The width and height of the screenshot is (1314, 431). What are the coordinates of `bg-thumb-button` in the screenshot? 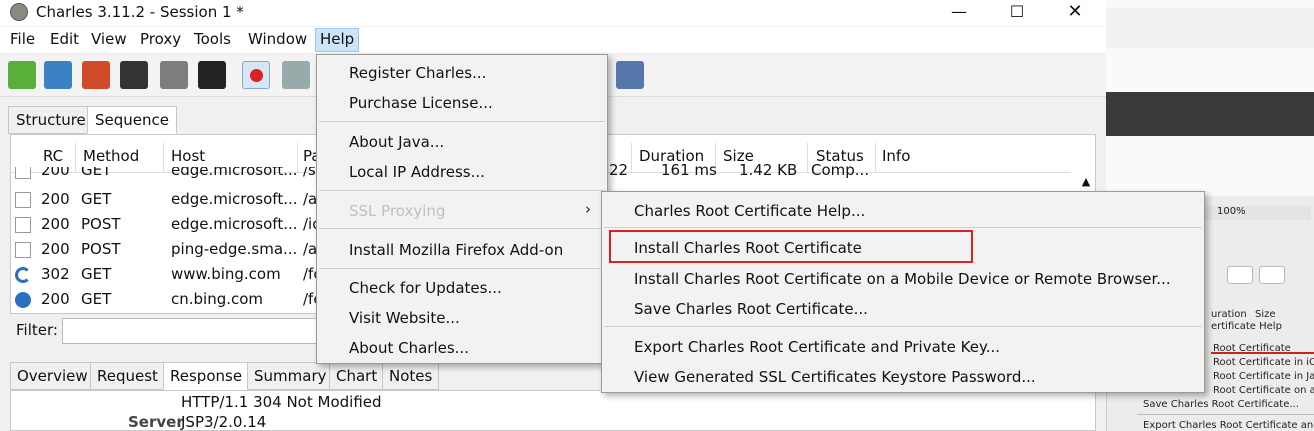 It's located at (1240, 275).